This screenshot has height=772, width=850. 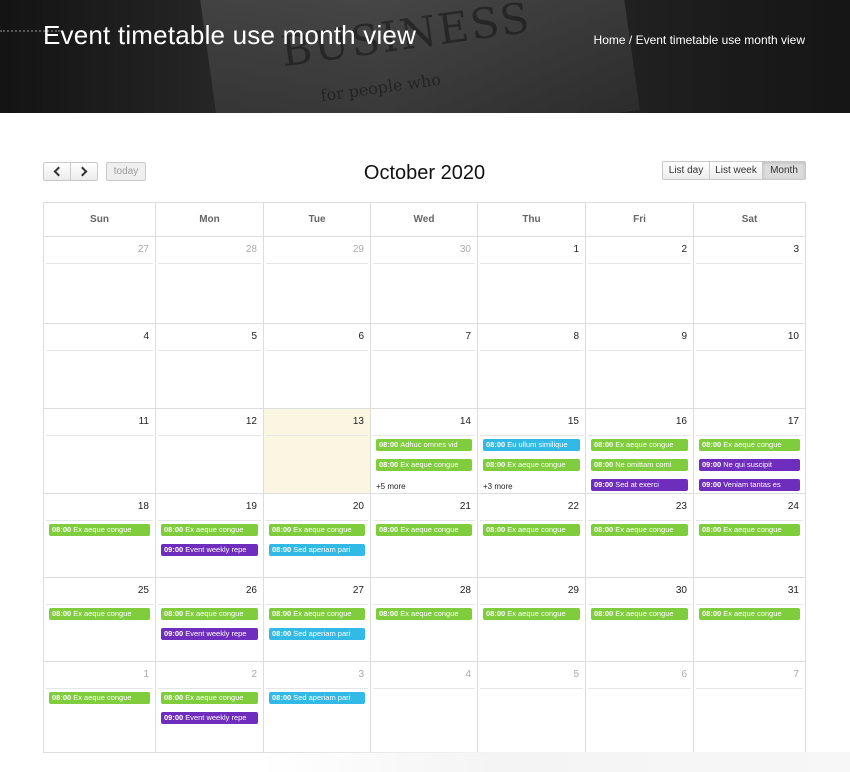 I want to click on day-cell: 22 08:00 Ex aeque congue, so click(x=531, y=535).